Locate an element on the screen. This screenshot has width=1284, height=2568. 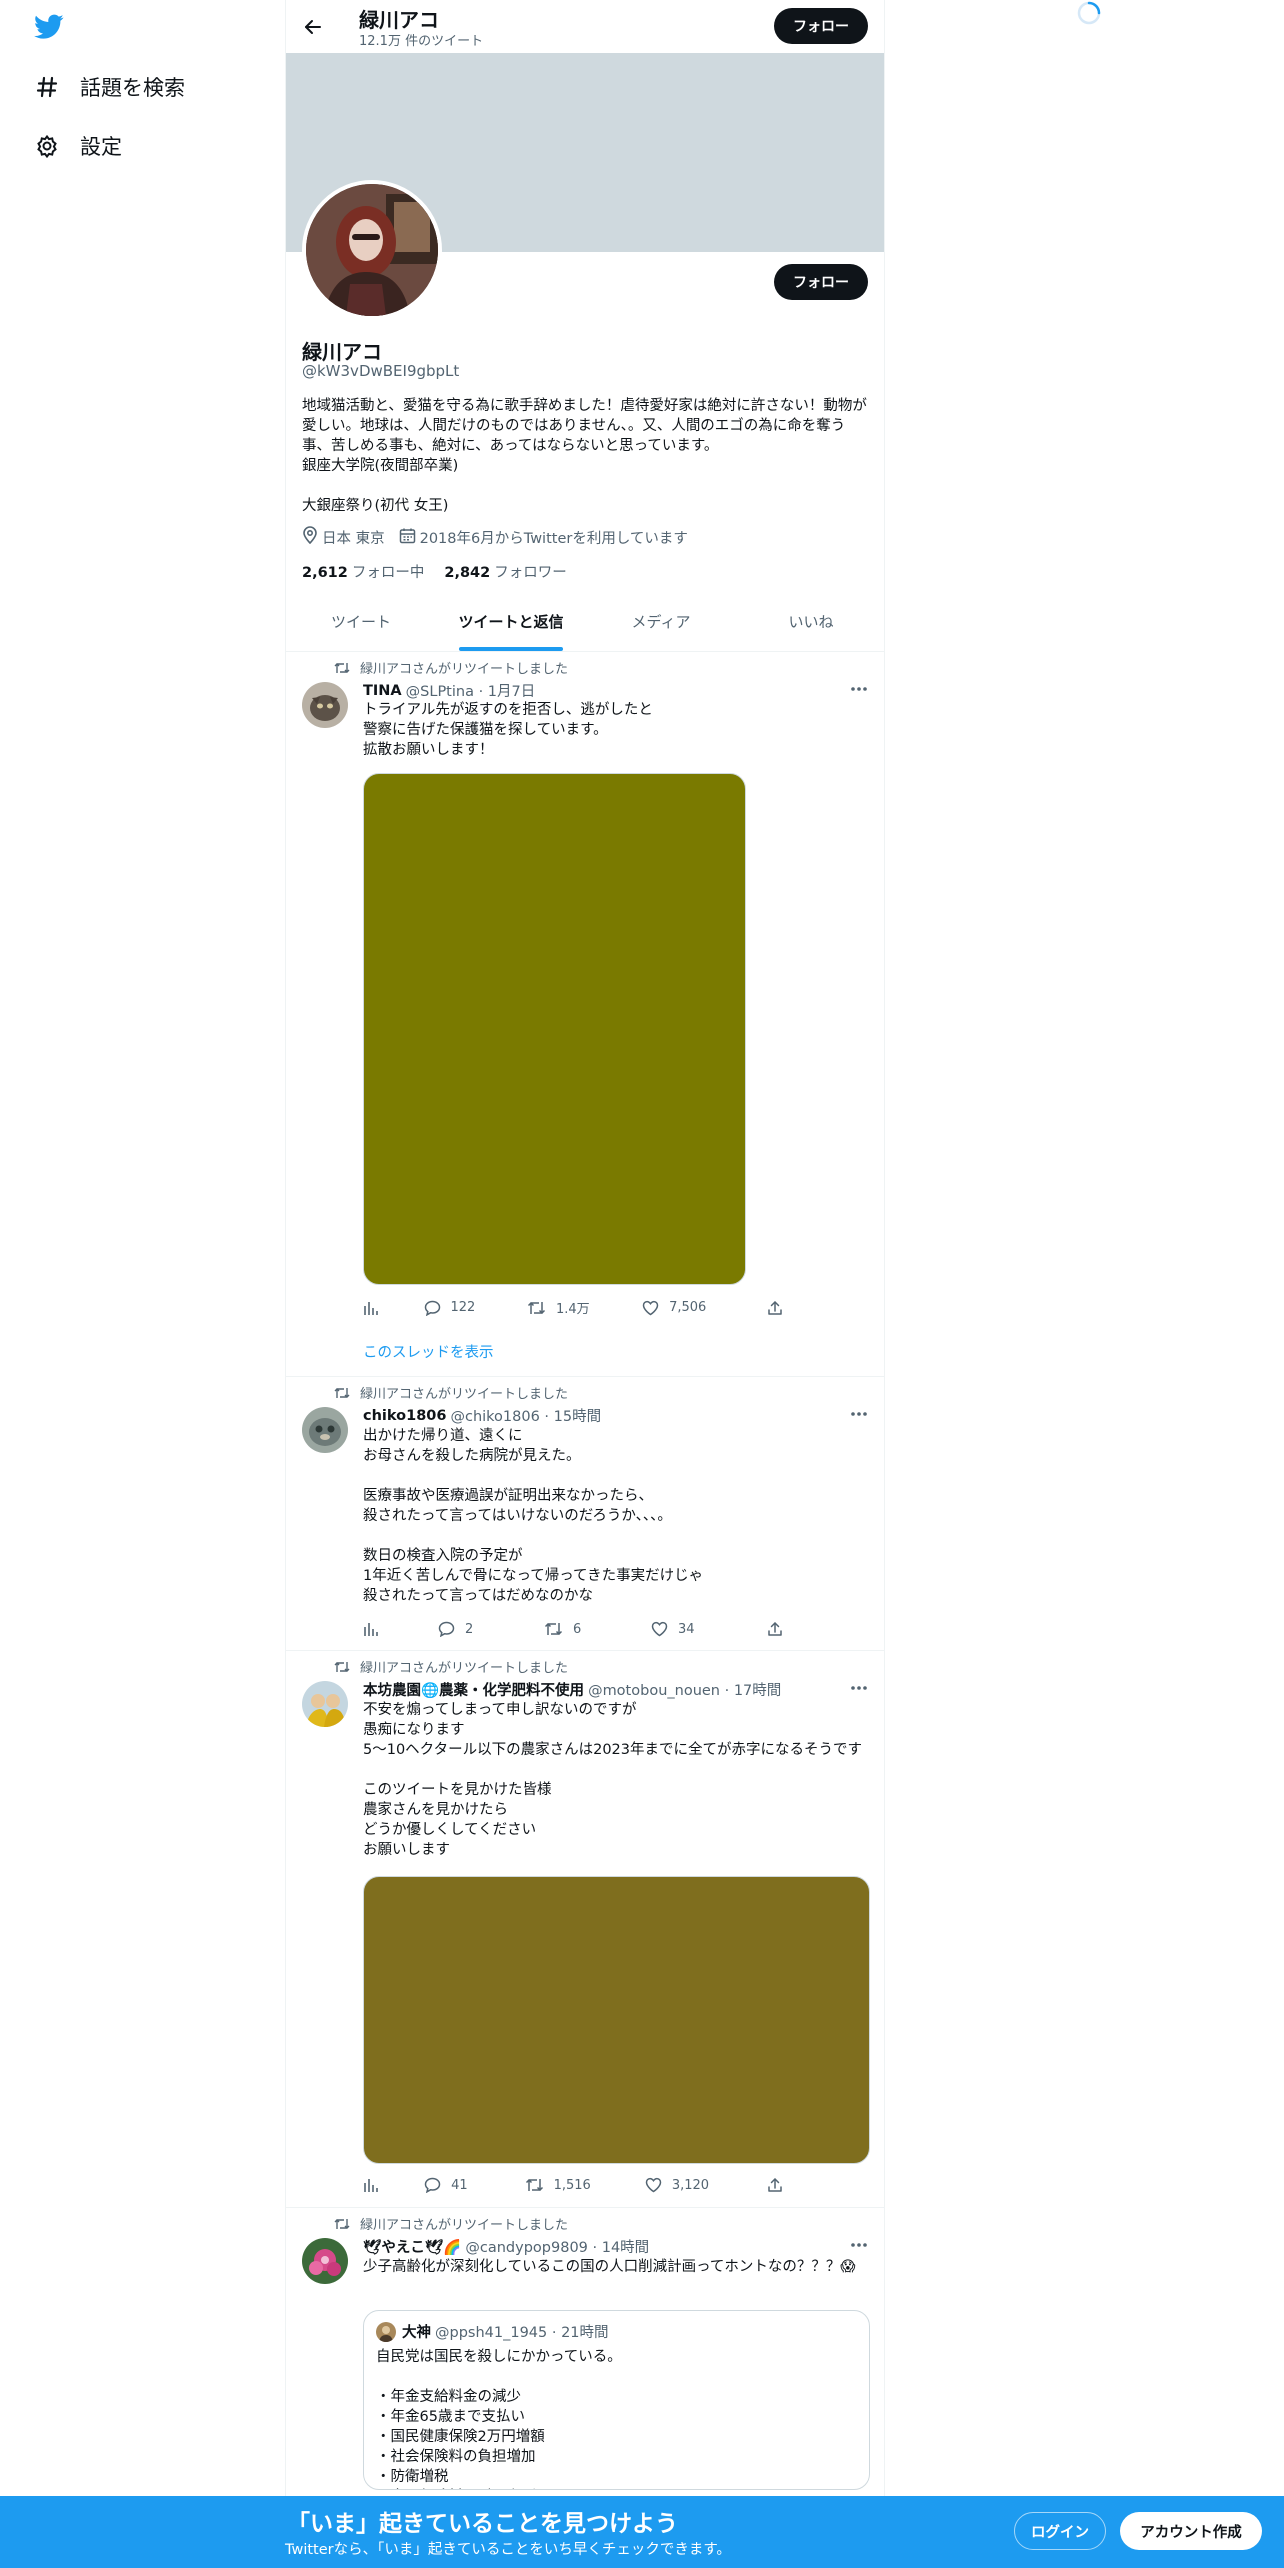
hashtag-icon is located at coordinates (47, 87).